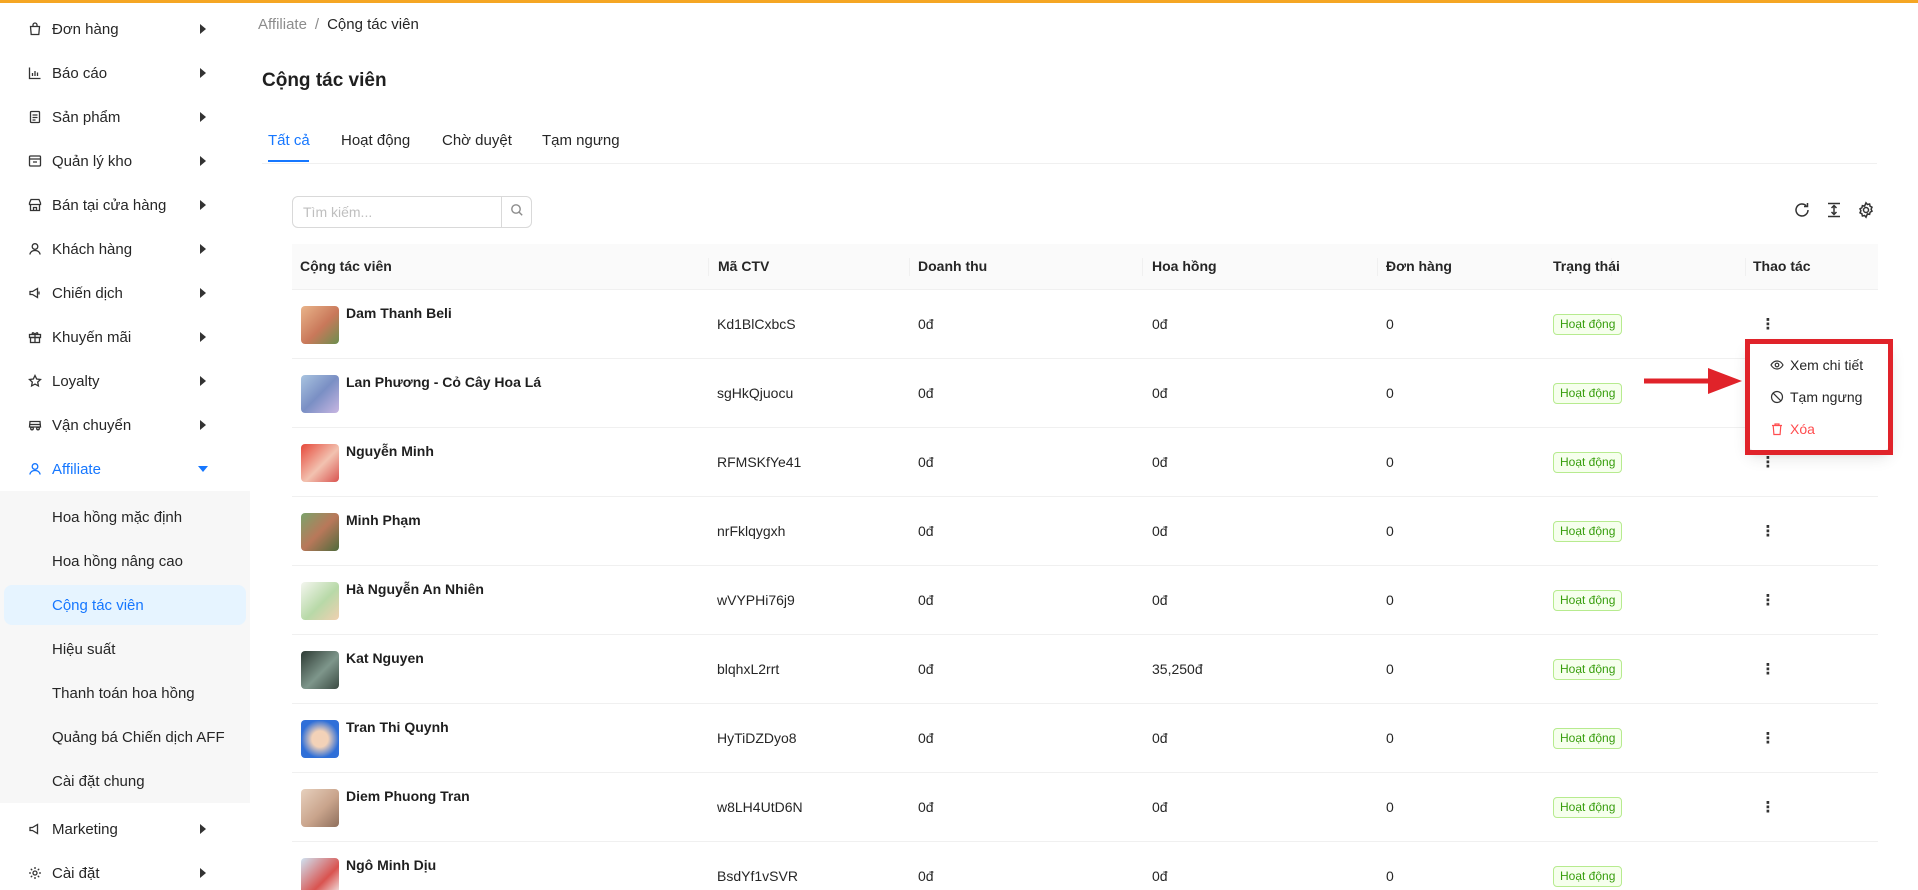 This screenshot has height=890, width=1918. Describe the element at coordinates (125, 829) in the screenshot. I see `sidebar-item-marketing: Marketing` at that location.